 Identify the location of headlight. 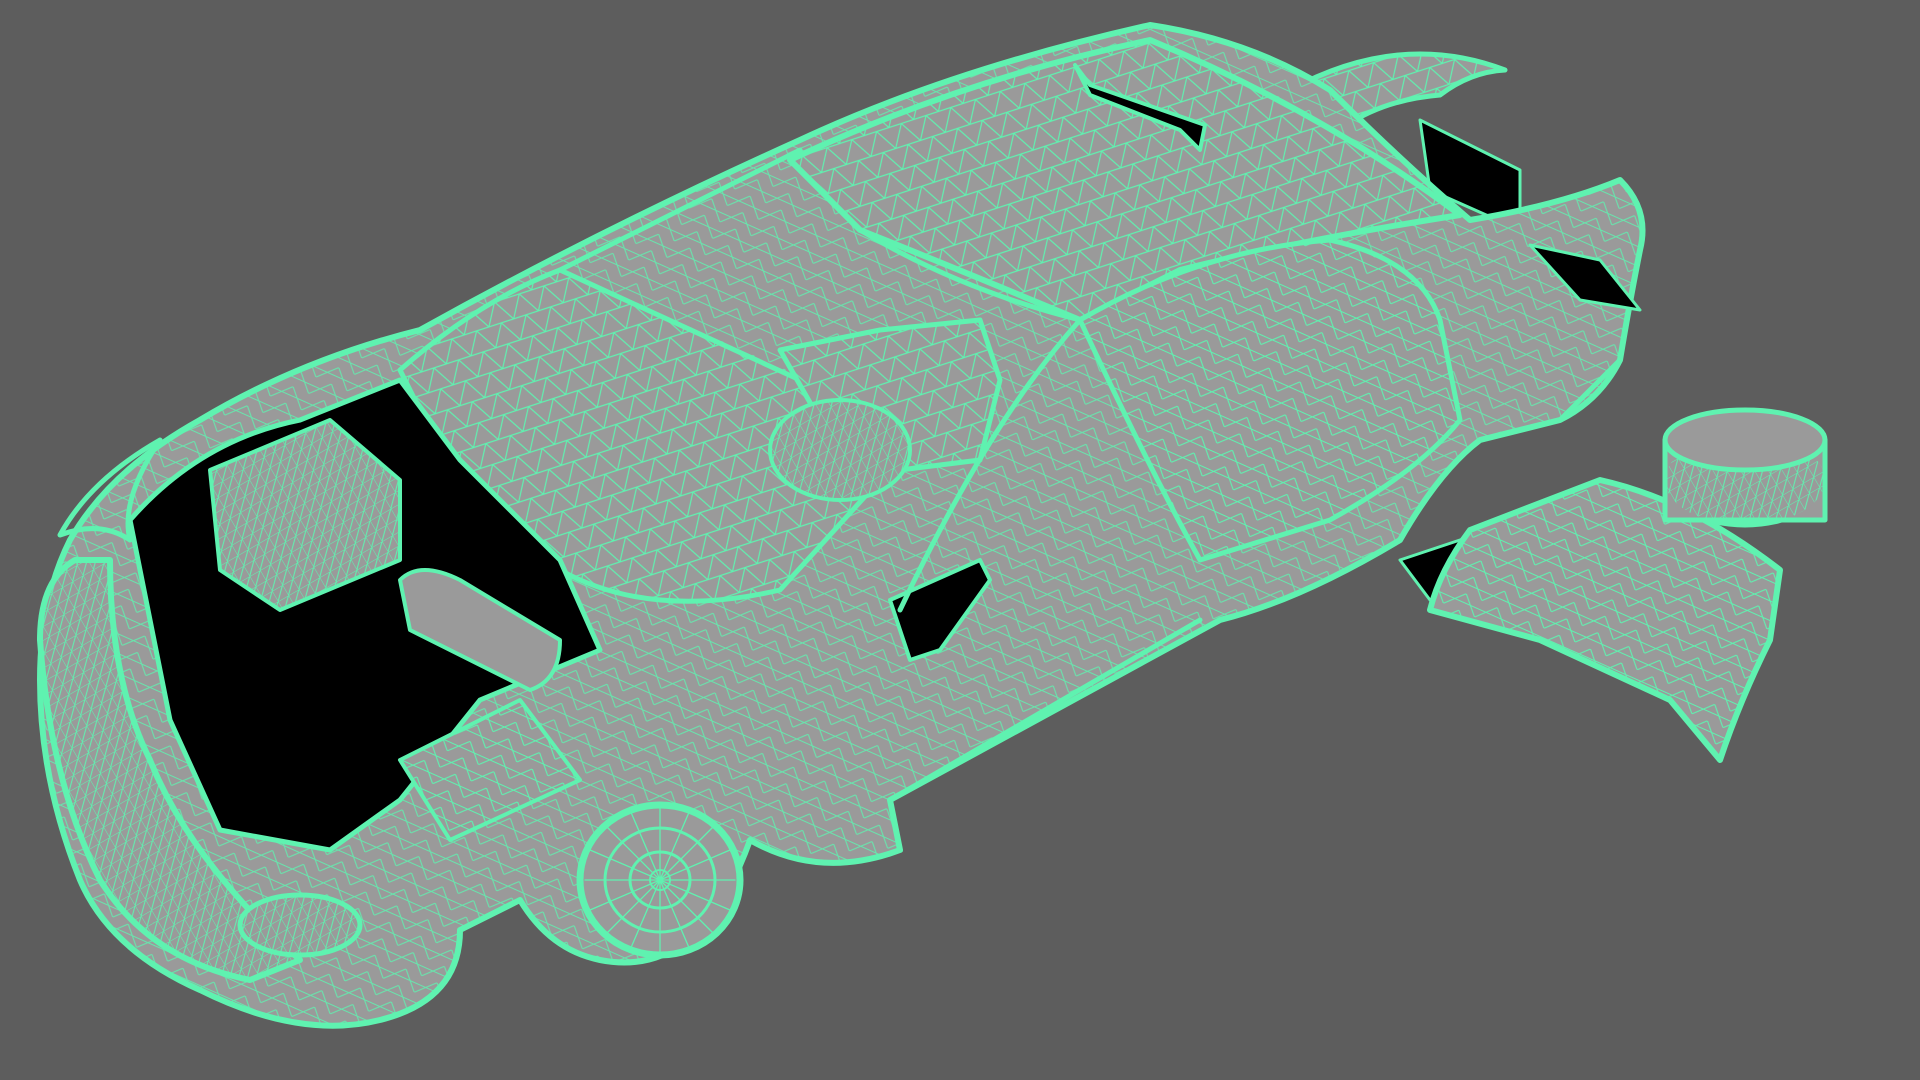
(300, 925).